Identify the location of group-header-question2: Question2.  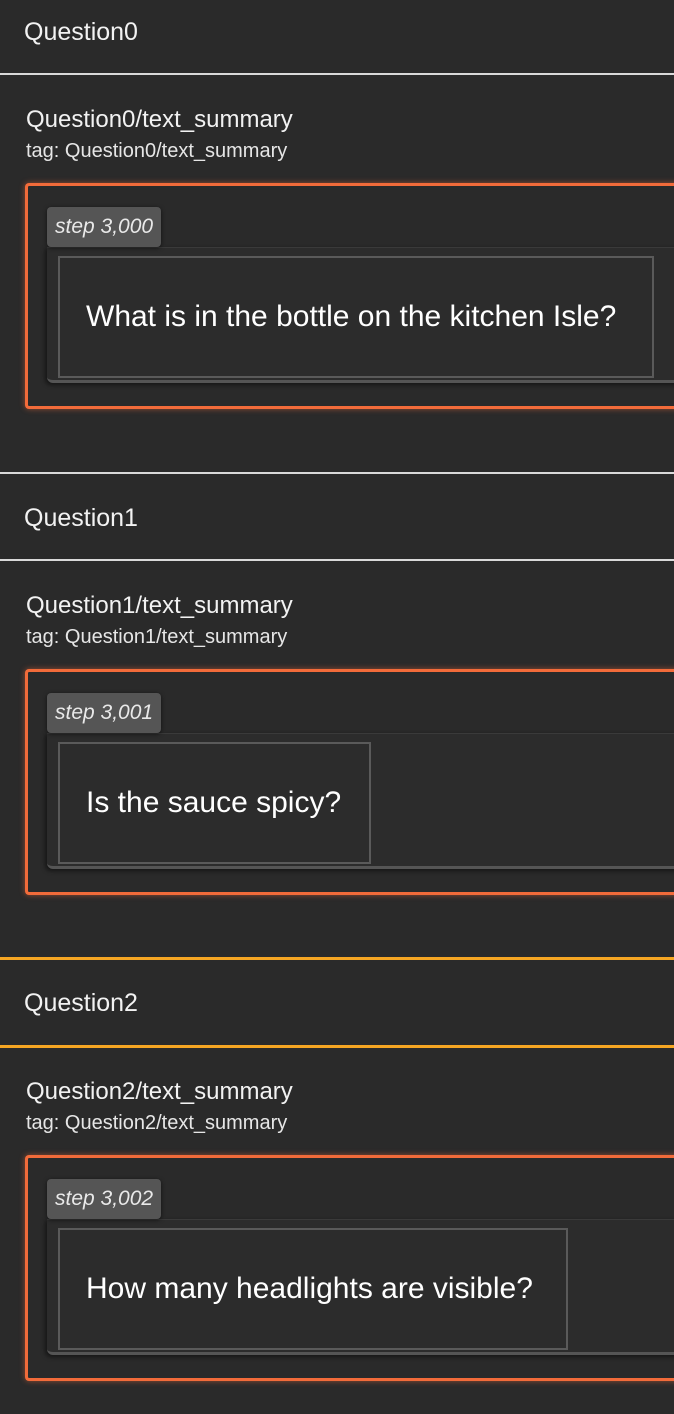
(337, 1003).